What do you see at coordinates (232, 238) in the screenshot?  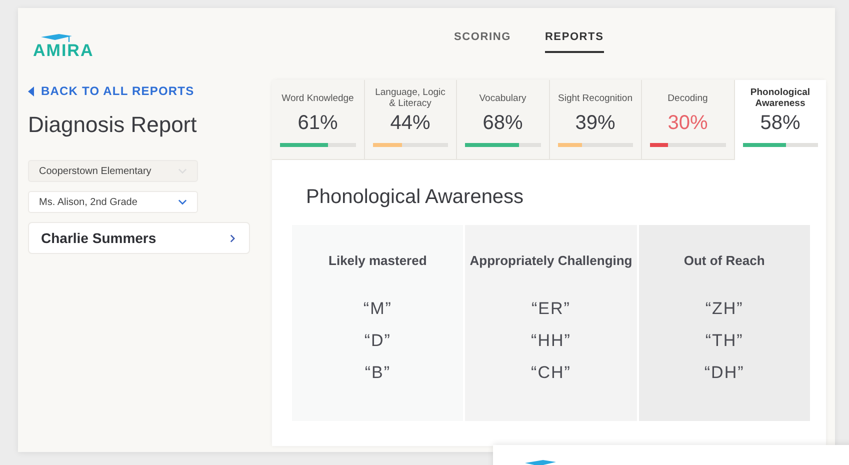 I see `chevron-right-icon` at bounding box center [232, 238].